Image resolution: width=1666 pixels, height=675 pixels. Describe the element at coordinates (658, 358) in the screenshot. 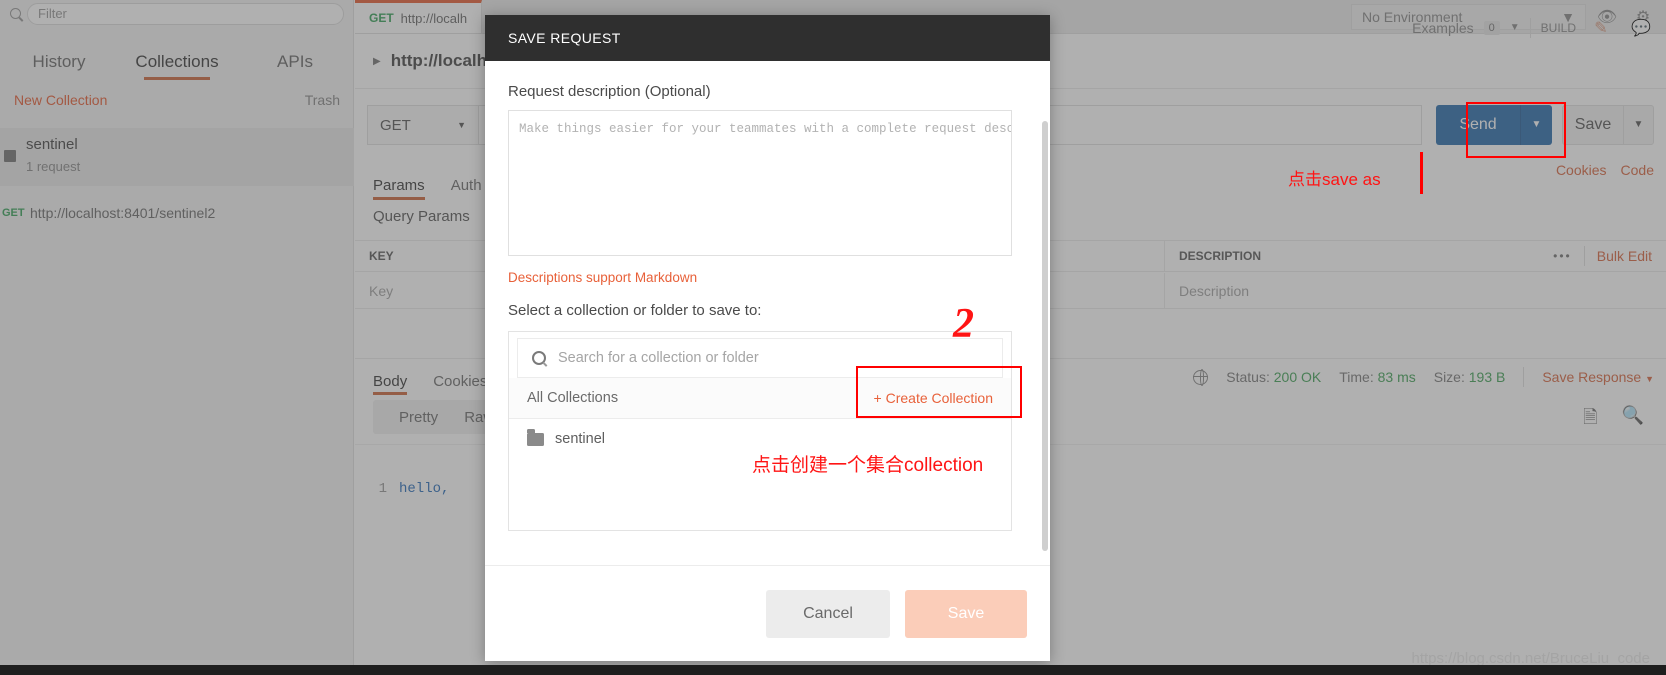

I see `collection-search-placeholder: Search for a collection or folder` at that location.